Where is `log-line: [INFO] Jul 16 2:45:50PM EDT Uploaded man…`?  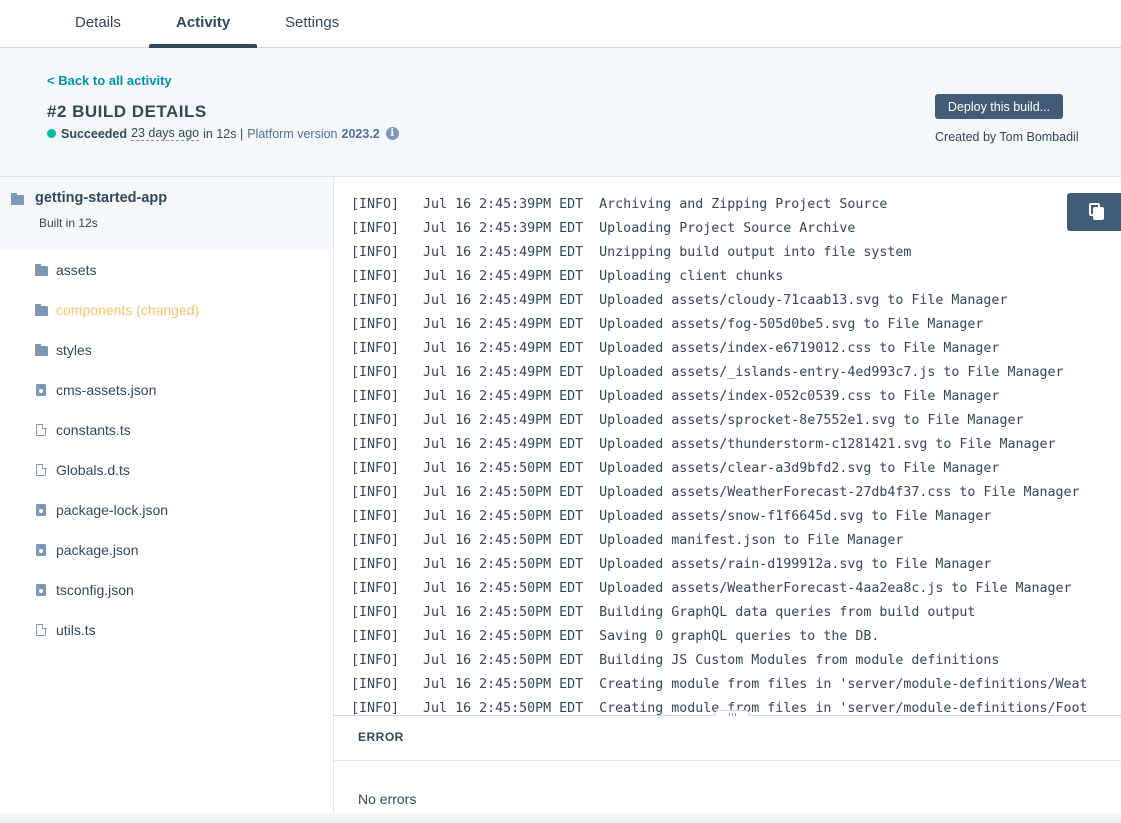
log-line: [INFO] Jul 16 2:45:50PM EDT Uploaded man… is located at coordinates (627, 540).